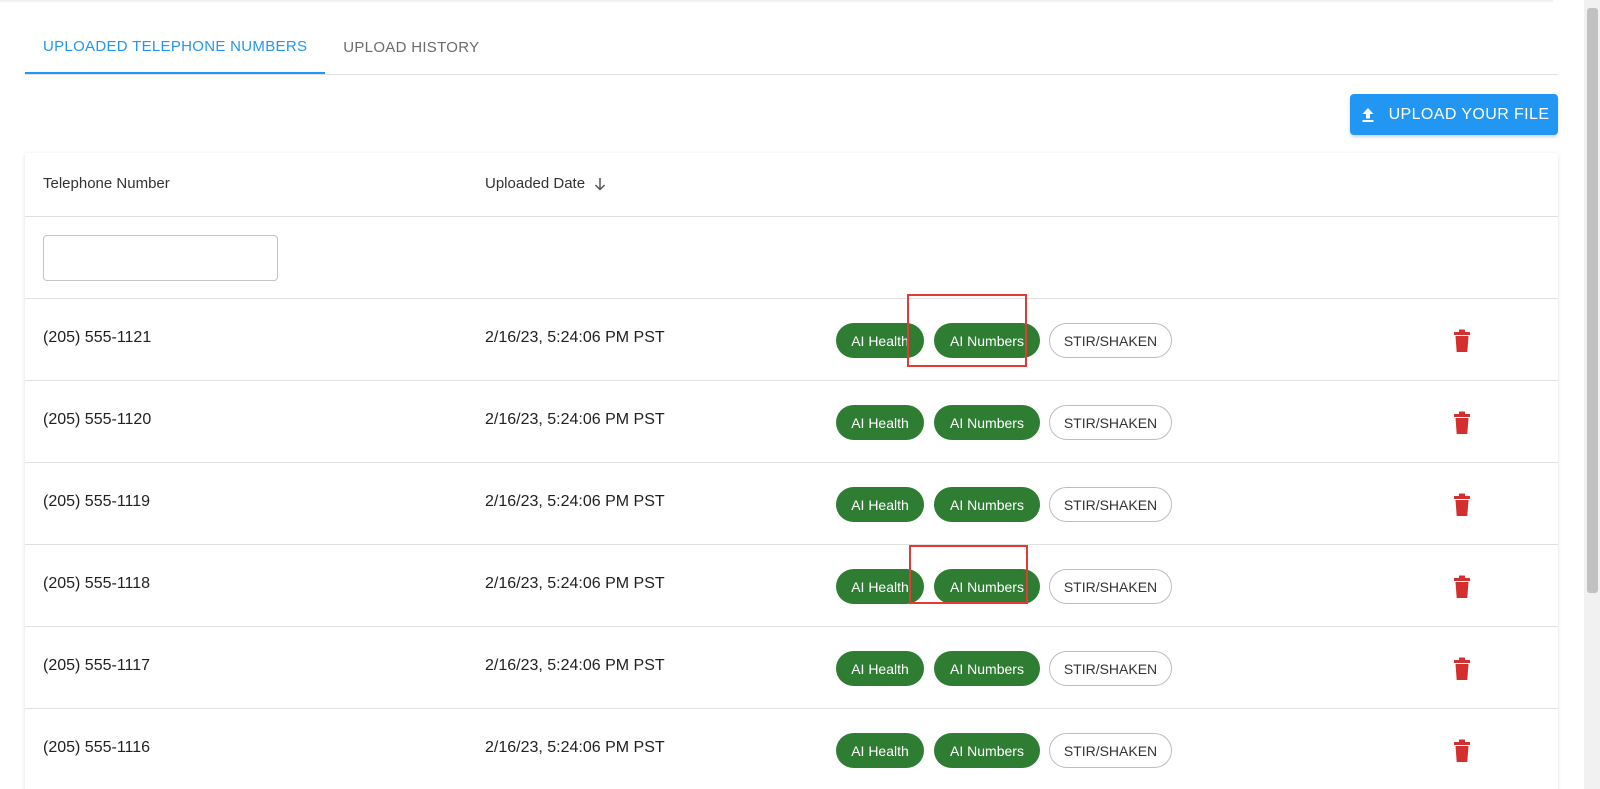 The height and width of the screenshot is (789, 1600). I want to click on arrow-down-icon, so click(600, 184).